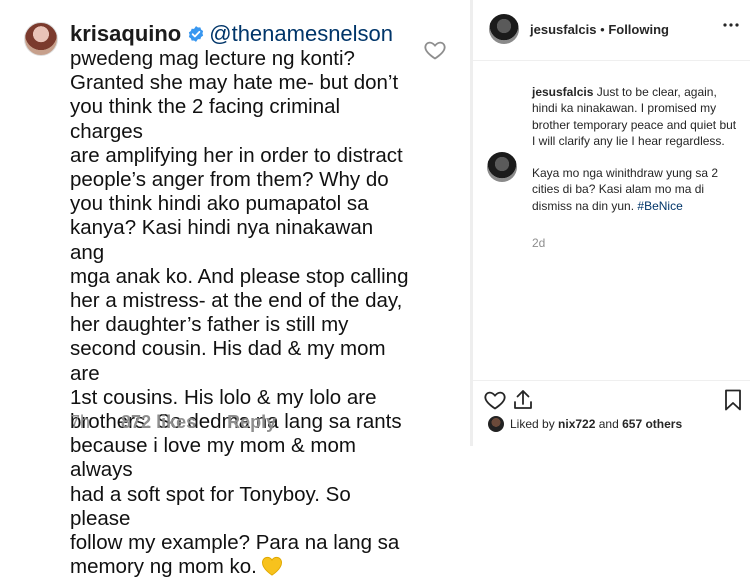 This screenshot has height=579, width=750. What do you see at coordinates (236, 155) in the screenshot?
I see `comment-line: are amplifying her in order to distract` at bounding box center [236, 155].